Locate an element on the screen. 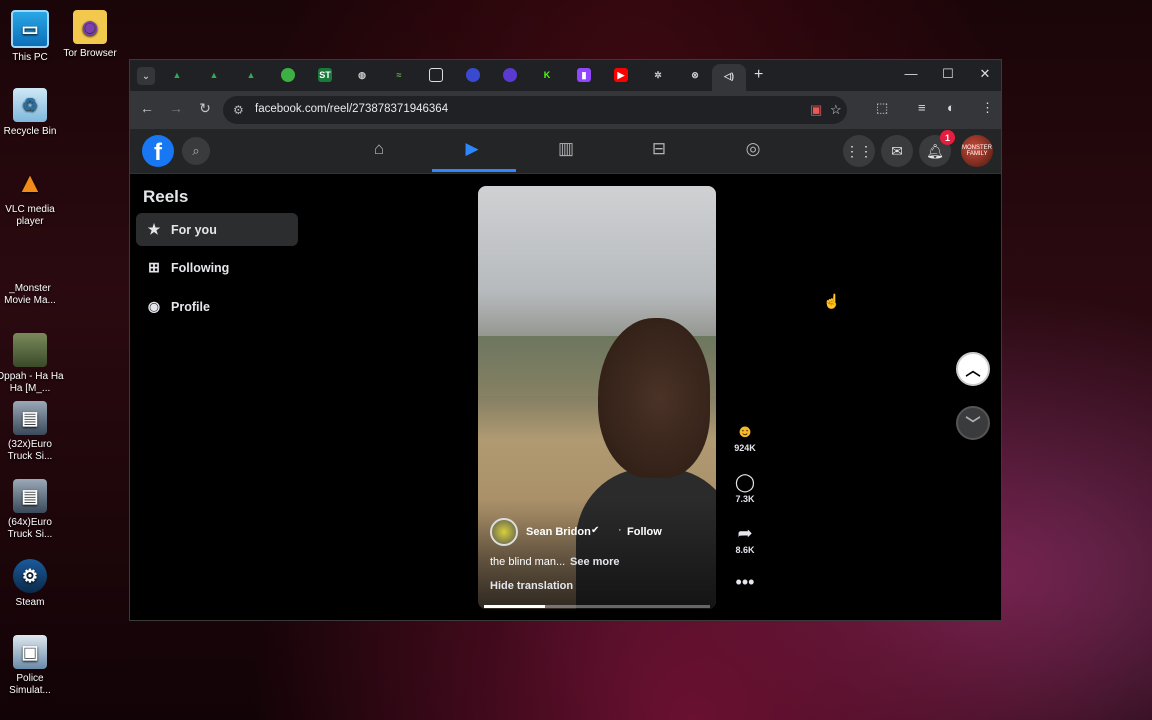 Image resolution: width=1152 pixels, height=720 pixels. audio-icon: ◁) is located at coordinates (729, 76).